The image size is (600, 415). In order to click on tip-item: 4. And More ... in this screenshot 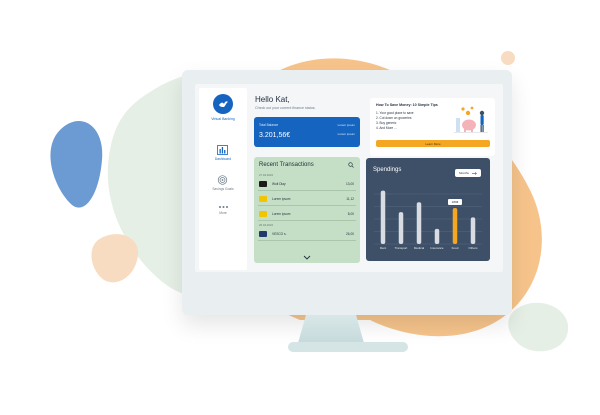, I will do `click(386, 128)`.